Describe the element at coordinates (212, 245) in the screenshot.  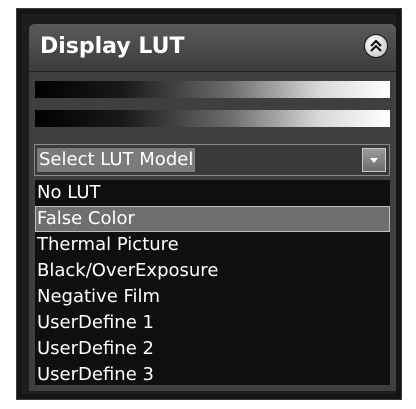
I see `list-item-thermal-picture: Thermal Picture` at that location.